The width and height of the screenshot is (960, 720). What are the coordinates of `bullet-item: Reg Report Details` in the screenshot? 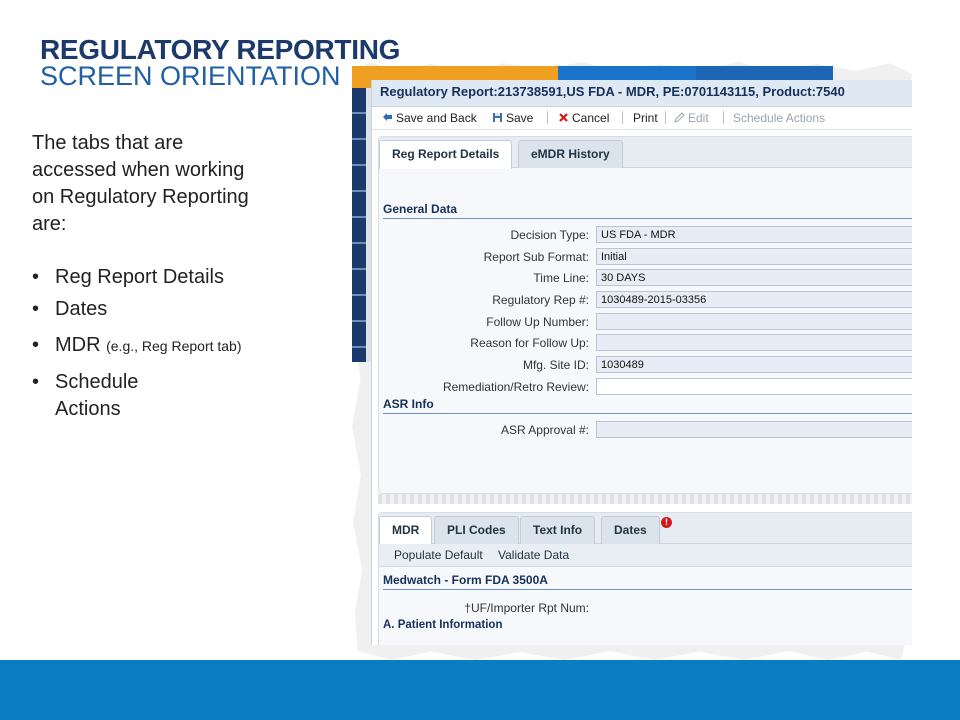 It's located at (162, 277).